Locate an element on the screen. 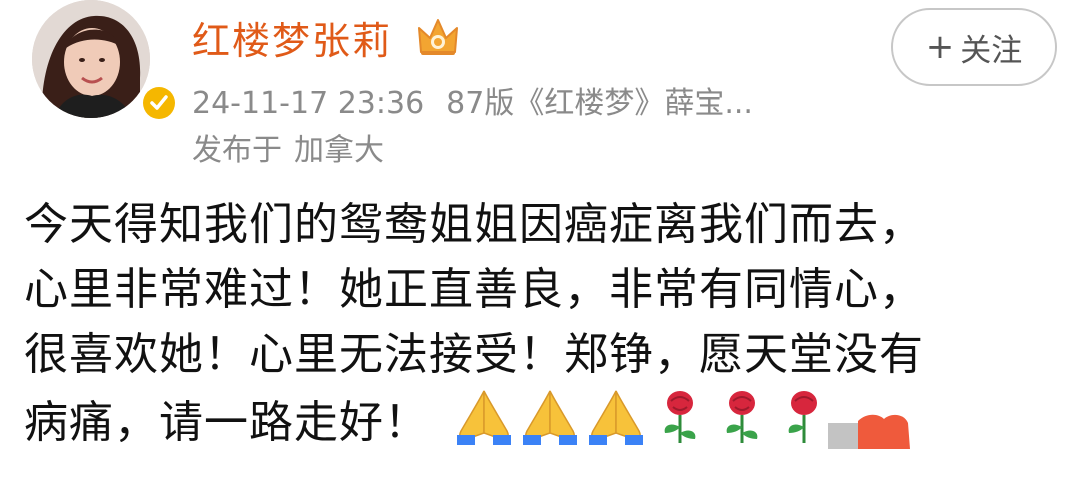 The image size is (1080, 482). username: 红楼梦张莉 is located at coordinates (292, 37).